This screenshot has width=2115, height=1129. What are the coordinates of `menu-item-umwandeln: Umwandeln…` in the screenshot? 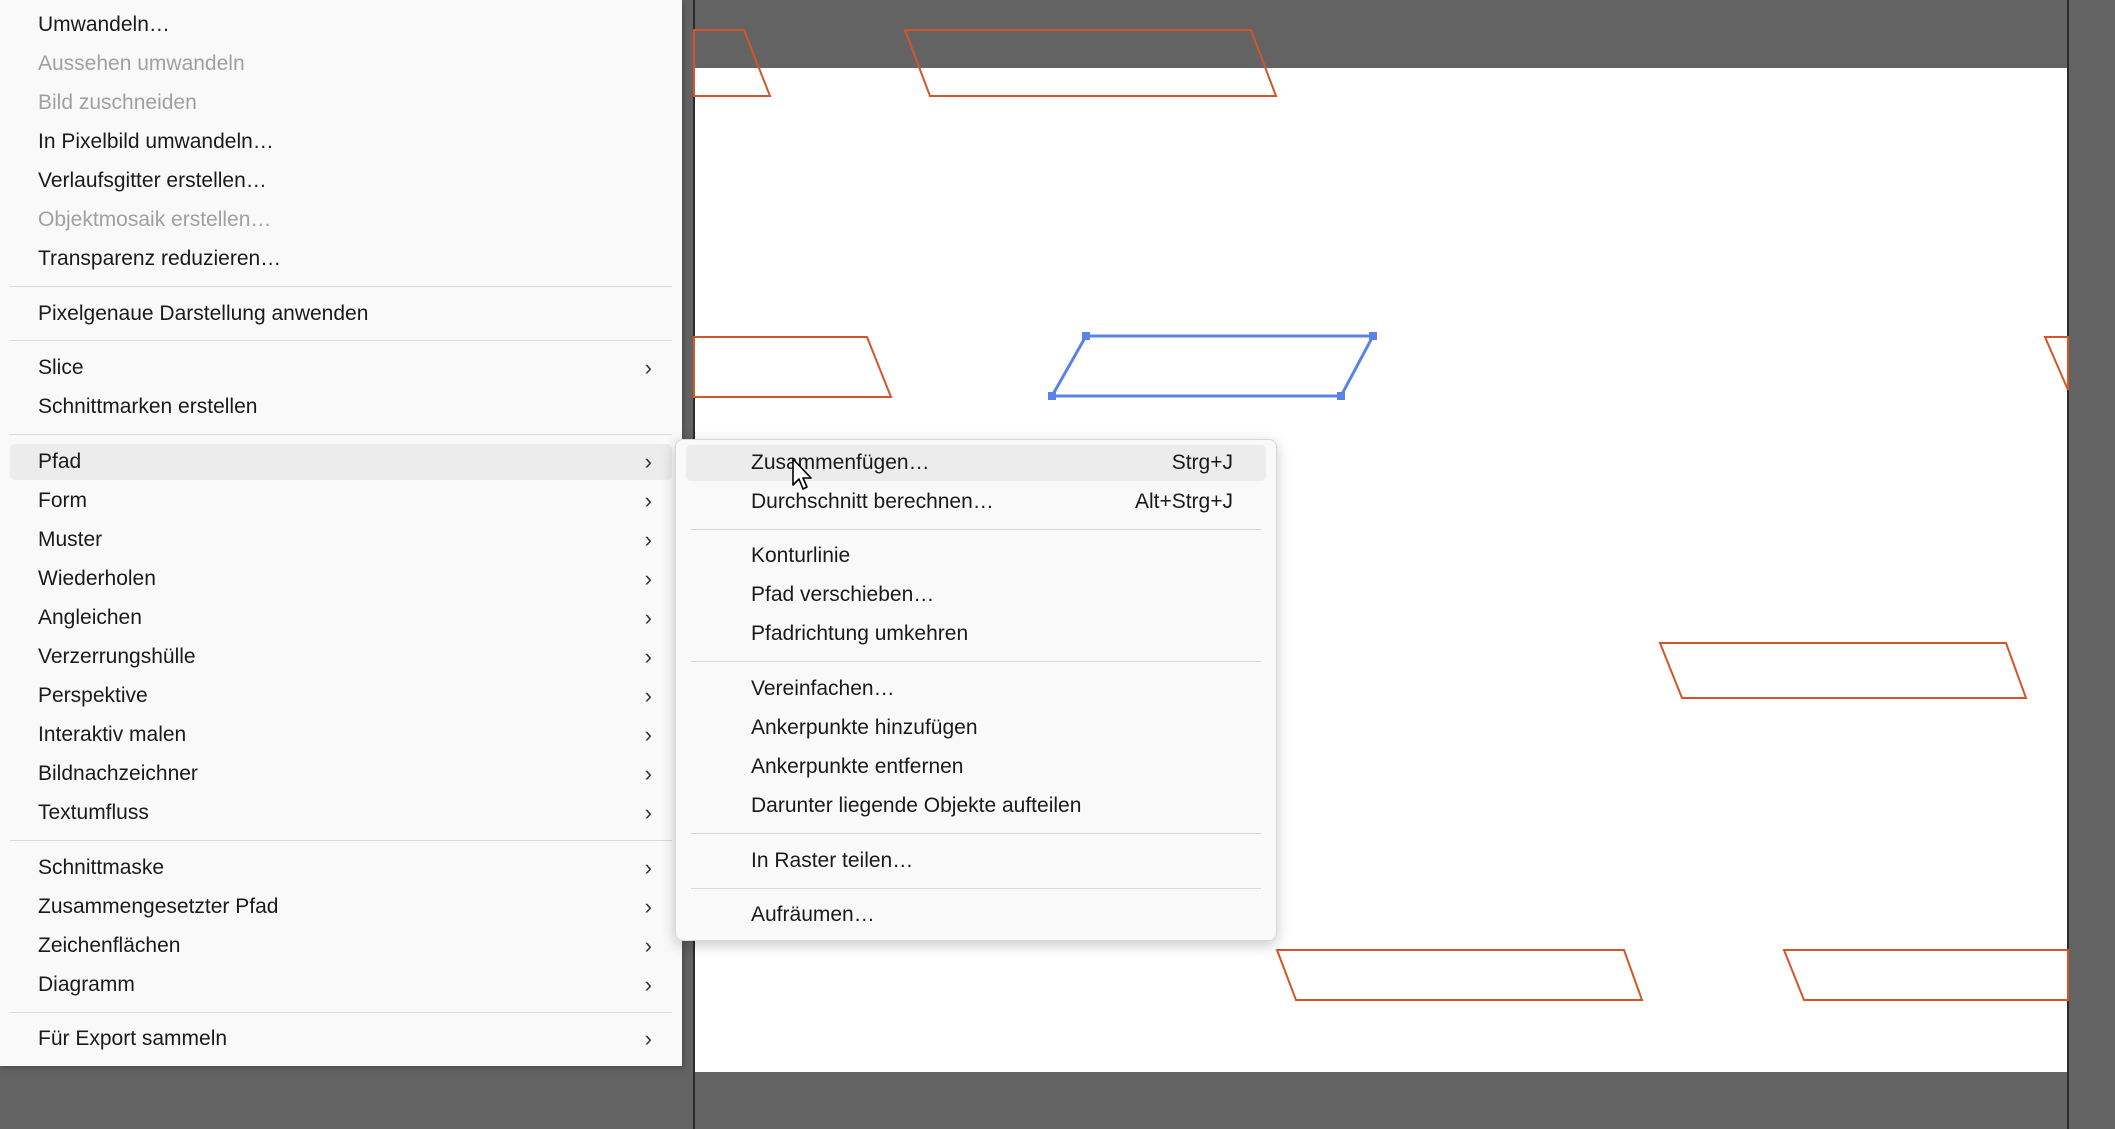 It's located at (341, 25).